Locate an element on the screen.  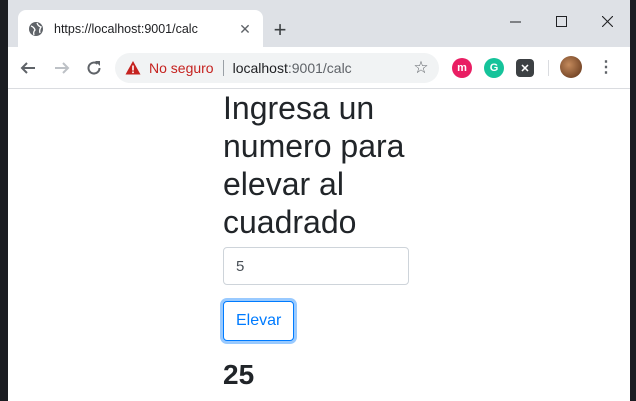
browser-toolbar: No seguro localhost:9001/calc ☆ m G ✕ ⋮ is located at coordinates (319, 68).